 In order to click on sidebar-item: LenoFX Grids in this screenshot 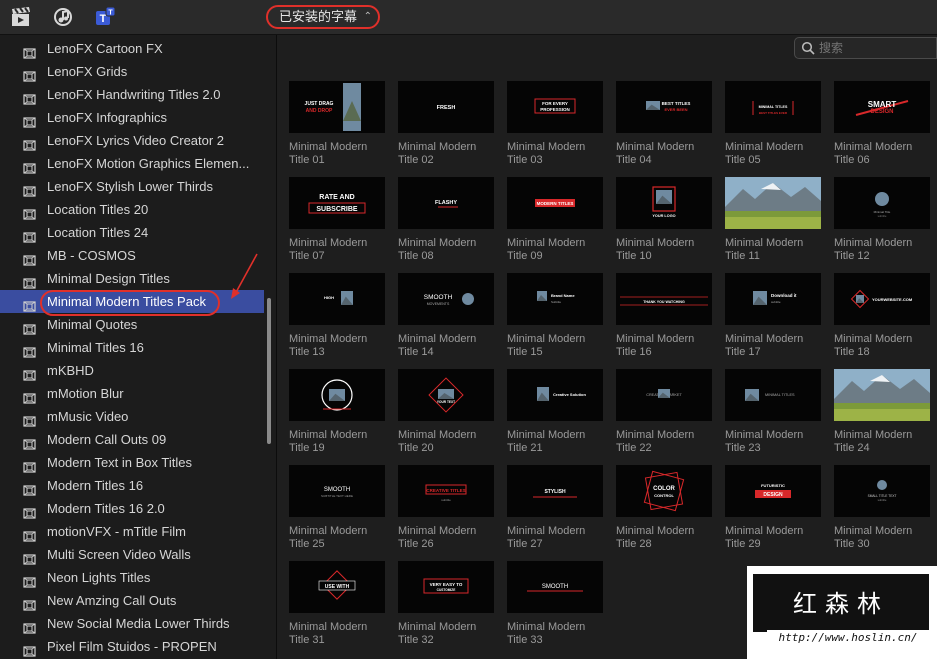, I will do `click(132, 71)`.